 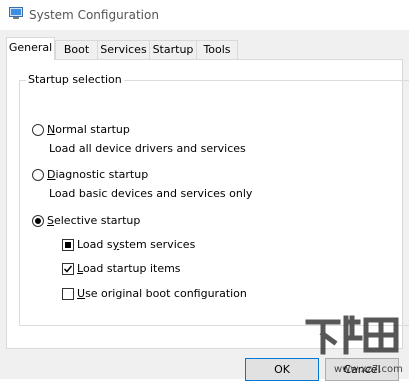 I want to click on selective-startup-label: Selective startup, so click(x=94, y=220).